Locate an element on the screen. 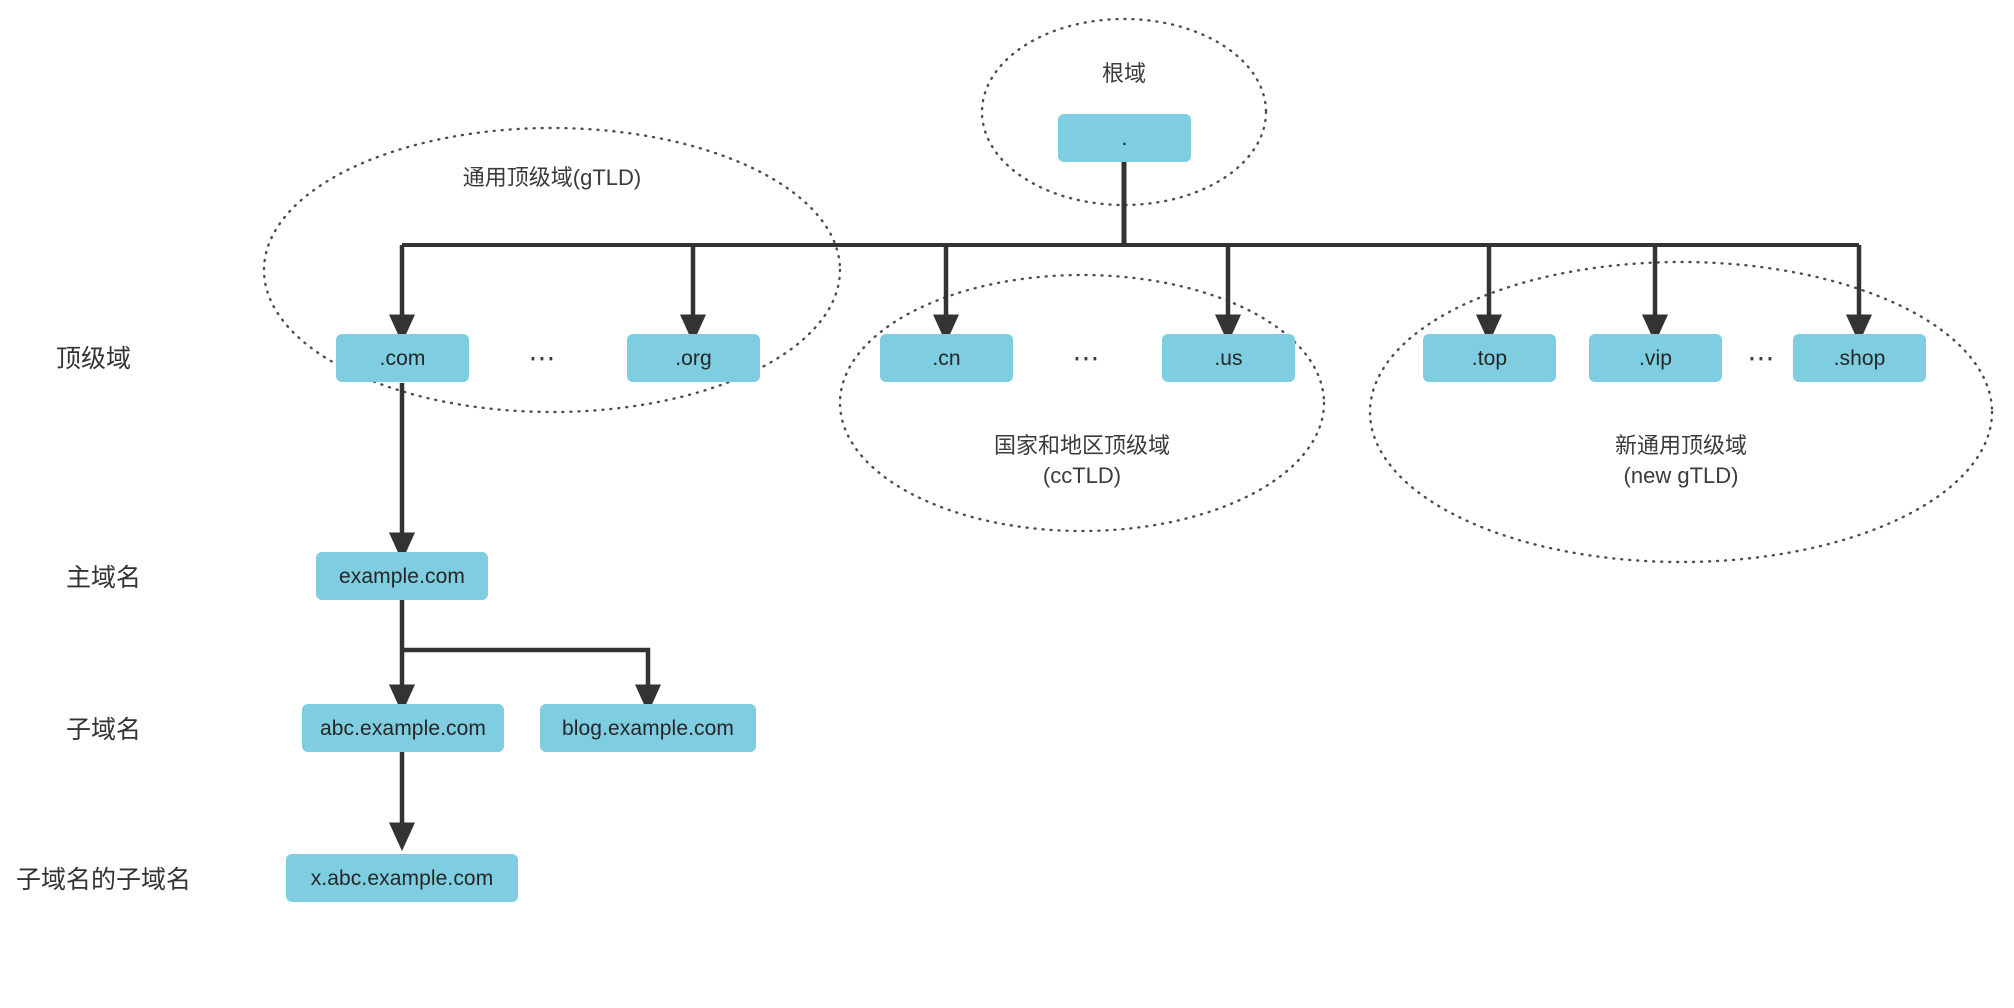  node-x-abc-example-com-label: x.abc.example.com is located at coordinates (402, 878).